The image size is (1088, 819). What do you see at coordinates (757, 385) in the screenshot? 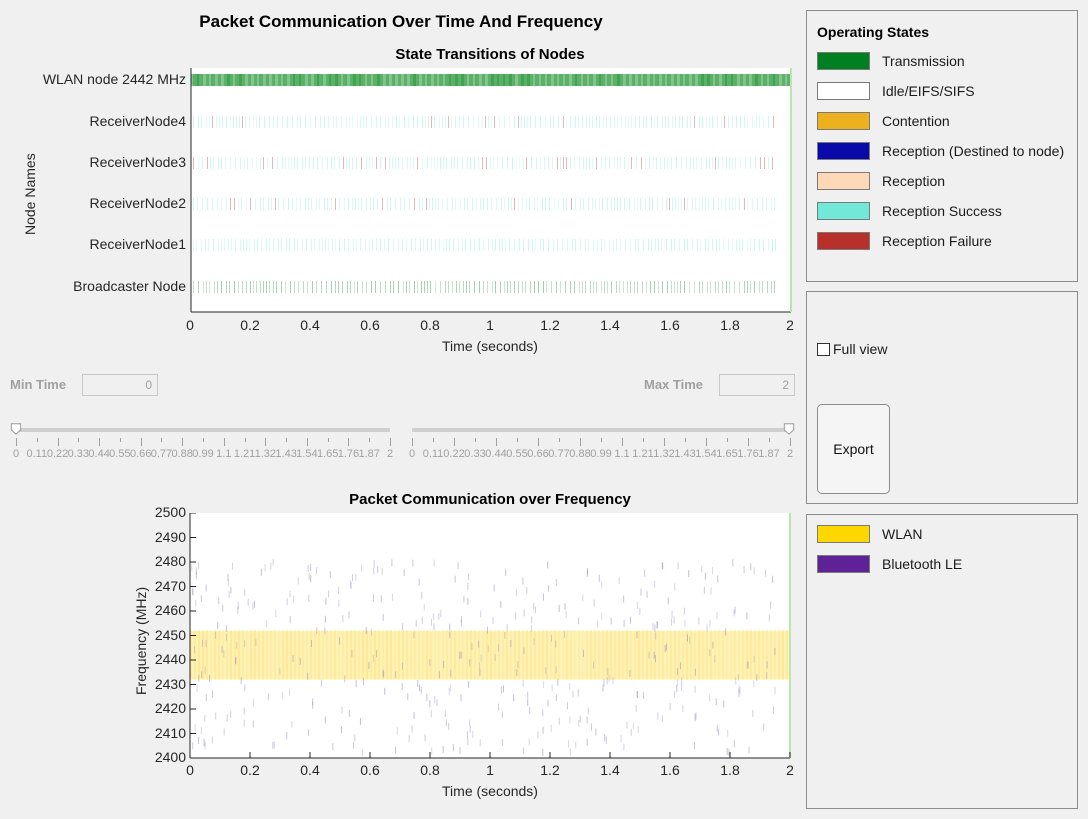
I see `max-time-input: 2` at bounding box center [757, 385].